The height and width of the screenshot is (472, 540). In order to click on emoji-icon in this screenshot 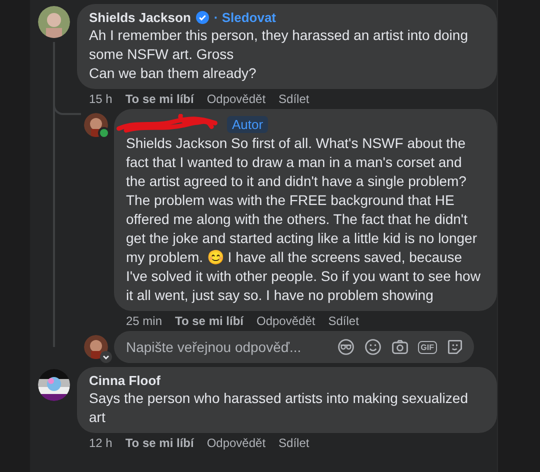, I will do `click(373, 347)`.